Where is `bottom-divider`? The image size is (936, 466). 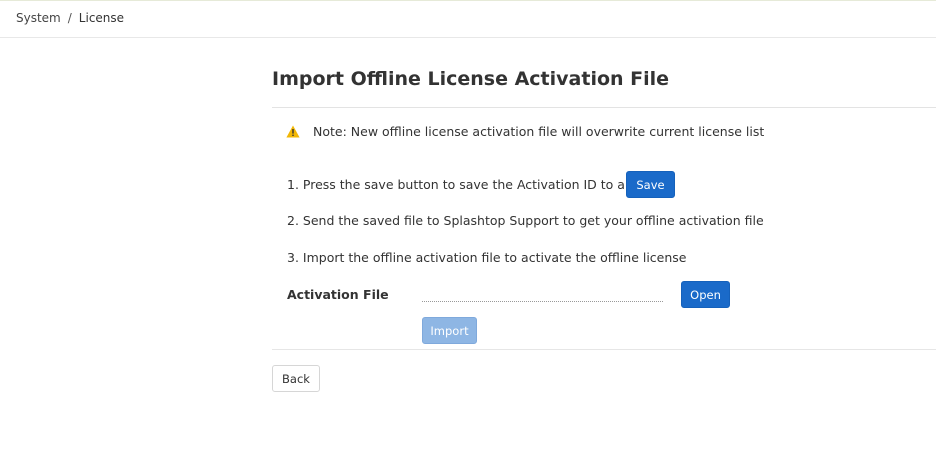
bottom-divider is located at coordinates (604, 349).